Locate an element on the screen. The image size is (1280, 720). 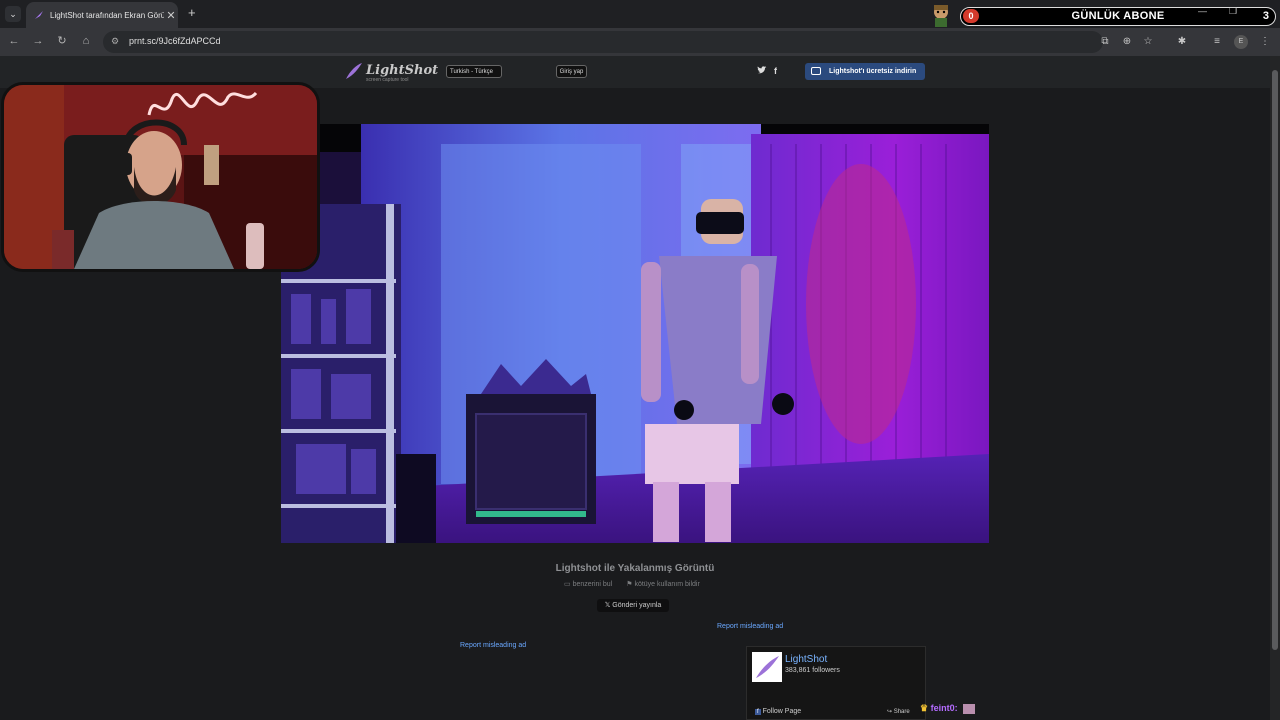
lightshot-favicon-icon is located at coordinates (39, 15).